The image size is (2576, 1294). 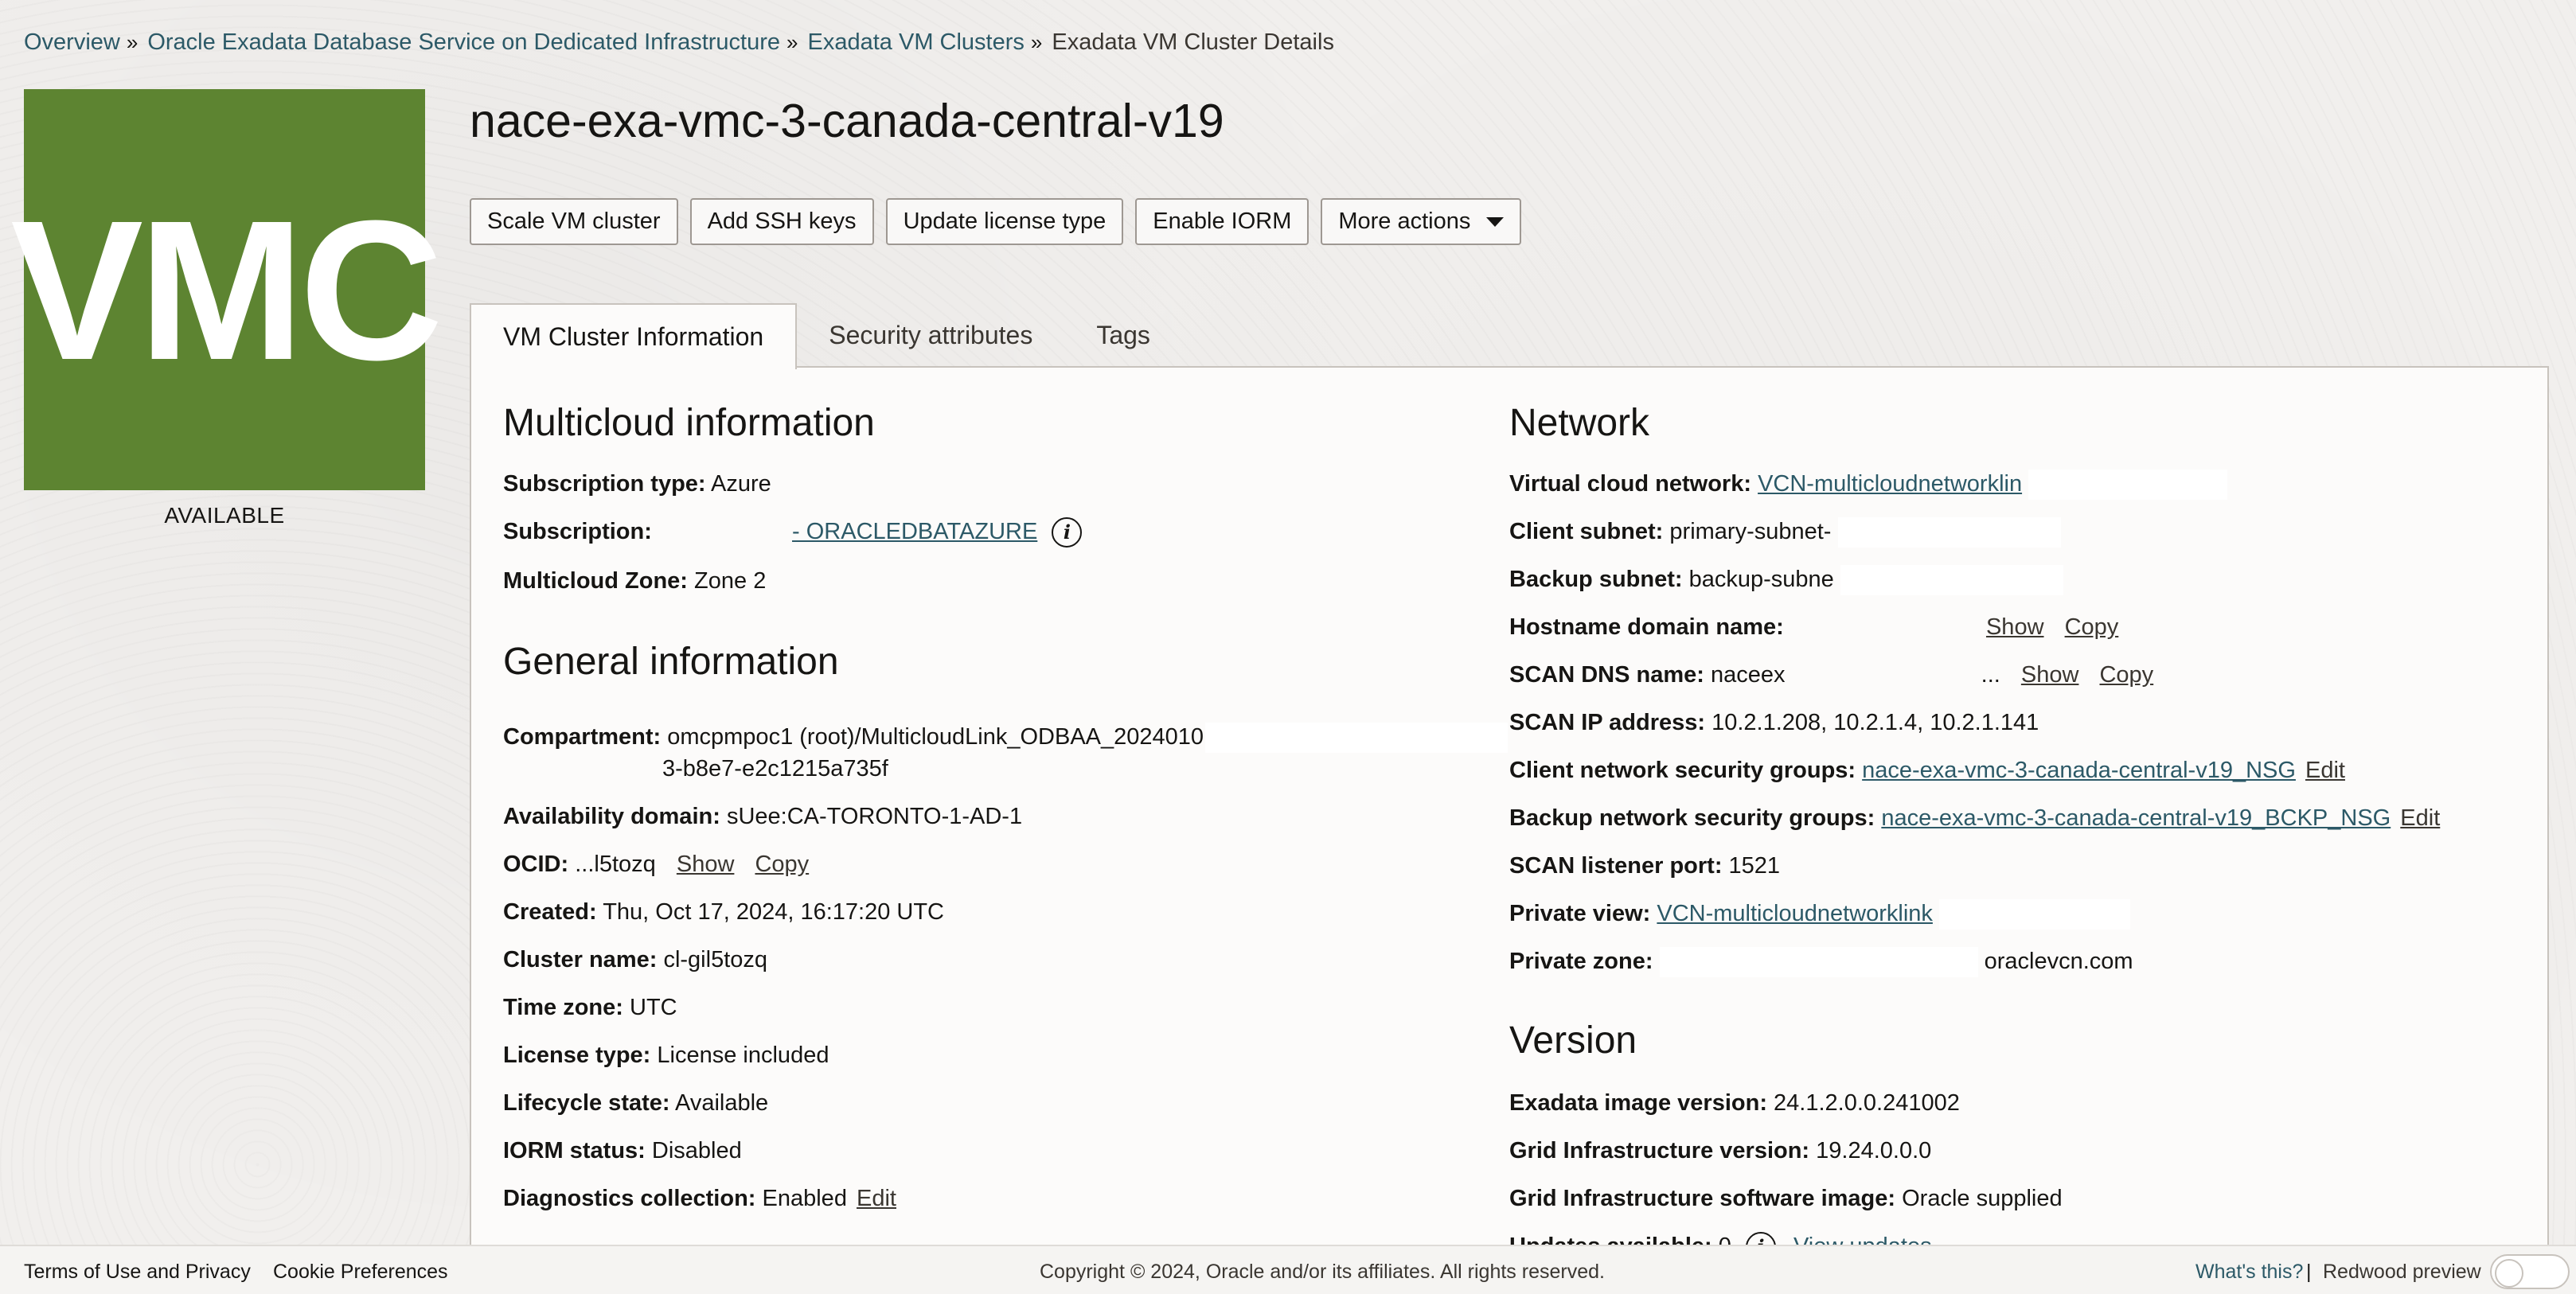 I want to click on exadata-image-version-row: Exadata image version: 24.1.2.0.0.241002, so click(x=1734, y=1103).